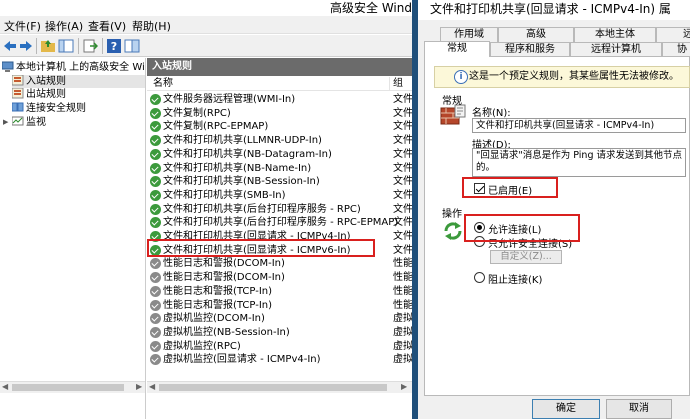 This screenshot has width=690, height=419. Describe the element at coordinates (48, 46) in the screenshot. I see `up-folder-icon` at that location.